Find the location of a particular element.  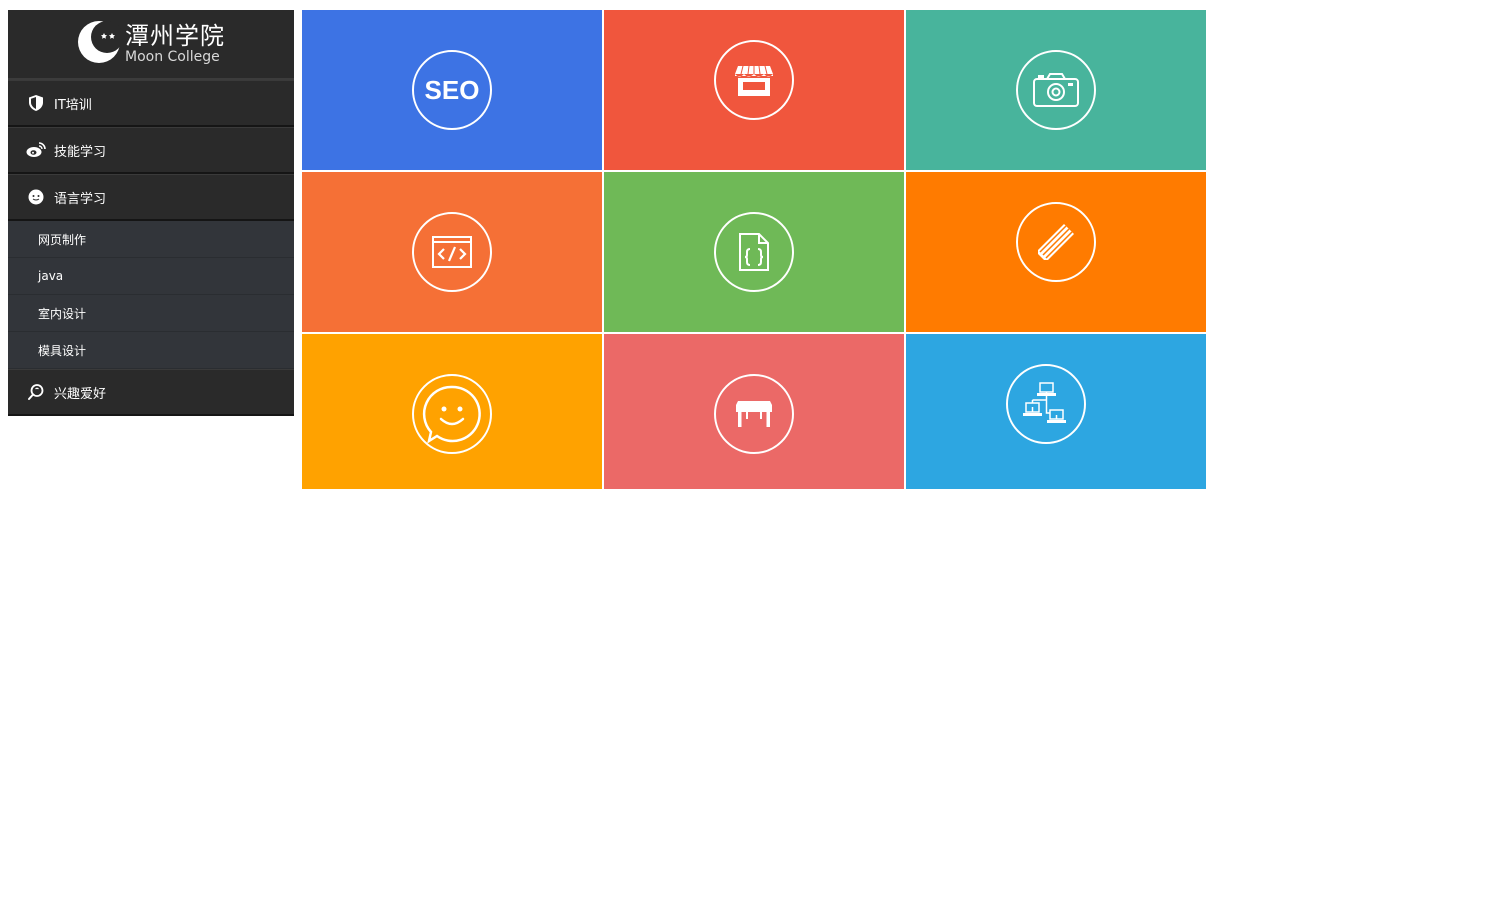

brand-name-cn: 潭州学院 is located at coordinates (175, 36).